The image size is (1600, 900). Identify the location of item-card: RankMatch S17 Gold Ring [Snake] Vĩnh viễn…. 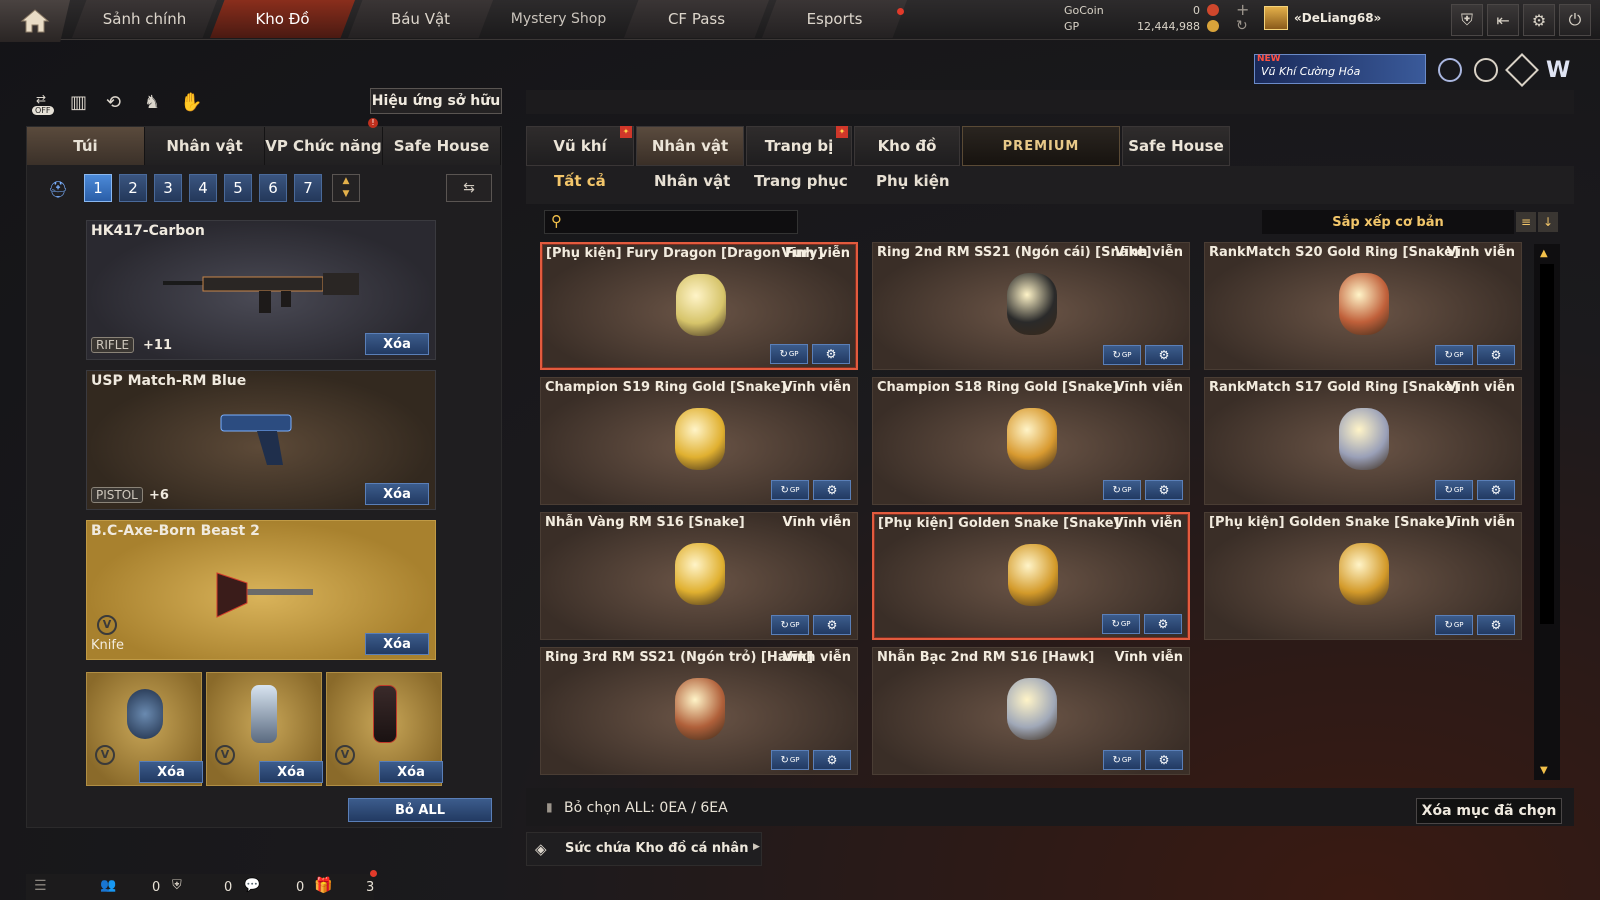
(1363, 441).